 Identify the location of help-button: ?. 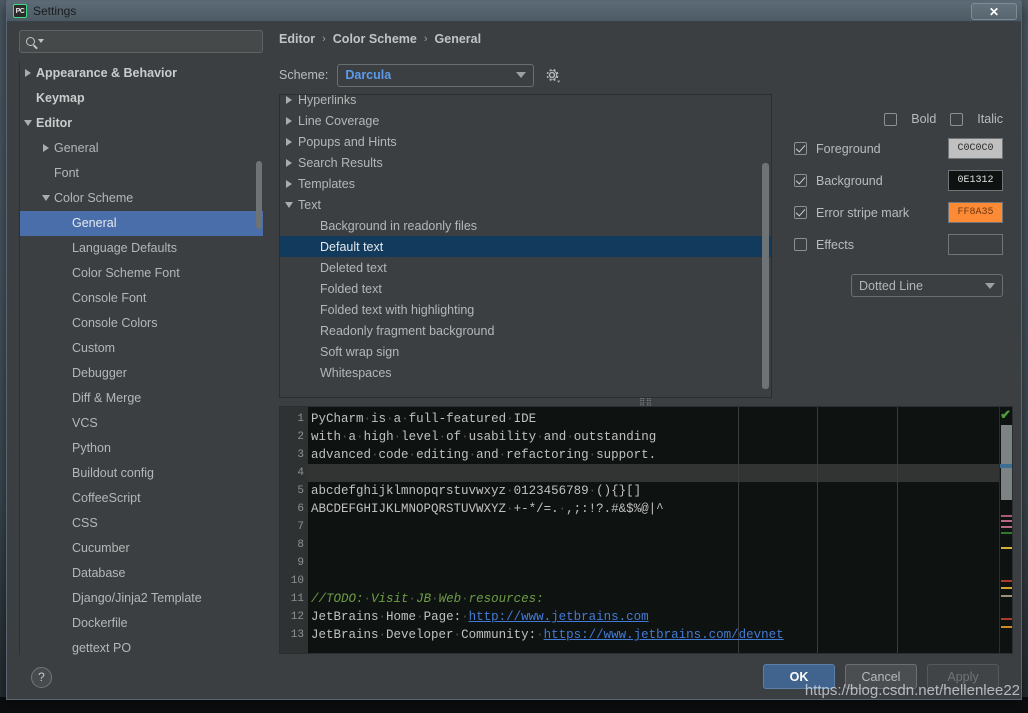
(41, 677).